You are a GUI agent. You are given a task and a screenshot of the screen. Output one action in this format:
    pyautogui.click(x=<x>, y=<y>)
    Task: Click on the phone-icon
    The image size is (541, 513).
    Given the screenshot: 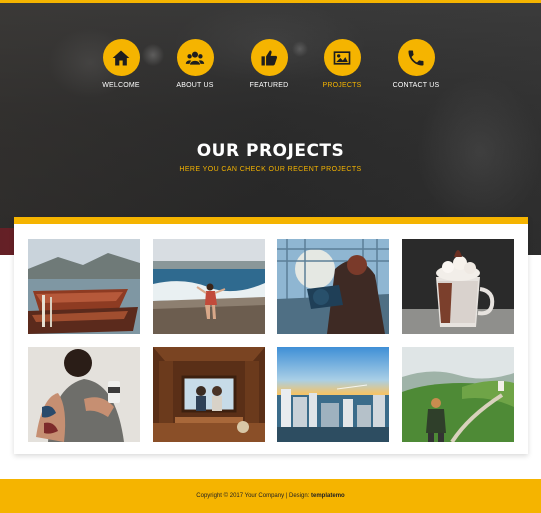 What is the action you would take?
    pyautogui.click(x=416, y=57)
    